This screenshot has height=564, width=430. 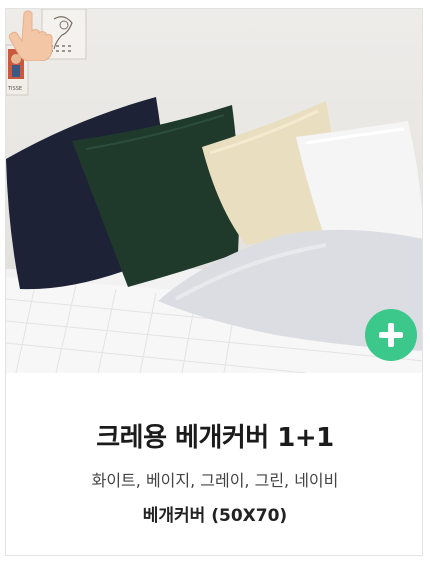 I want to click on poster-label: TISSE, so click(x=14, y=89).